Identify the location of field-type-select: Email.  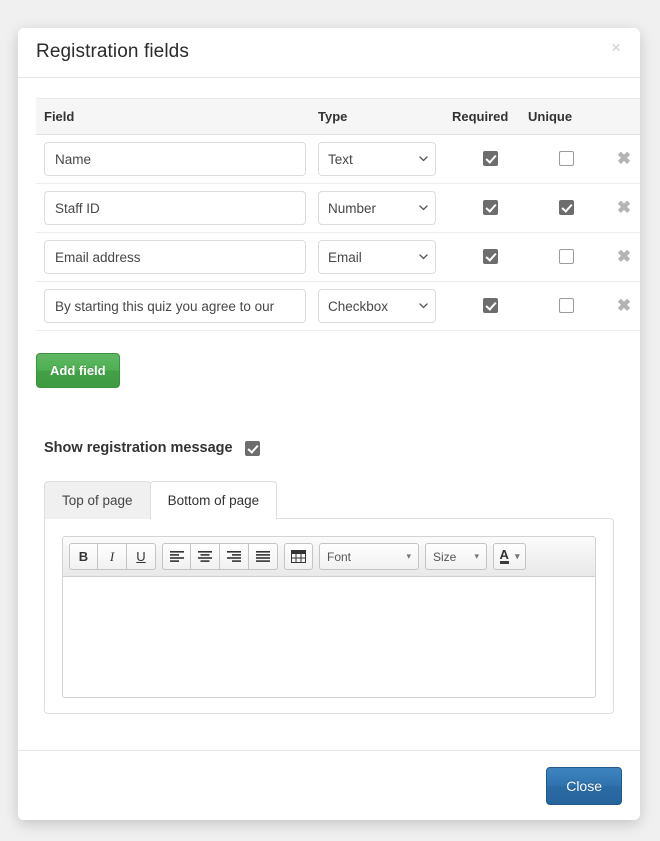
(377, 257).